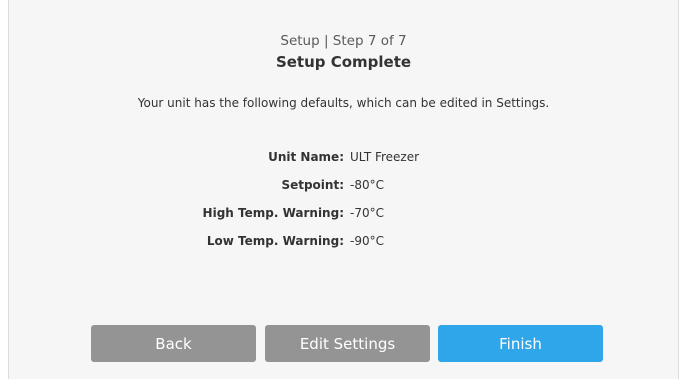  I want to click on default-row-unit-name: Unit Name: ULT Freezer, so click(343, 159).